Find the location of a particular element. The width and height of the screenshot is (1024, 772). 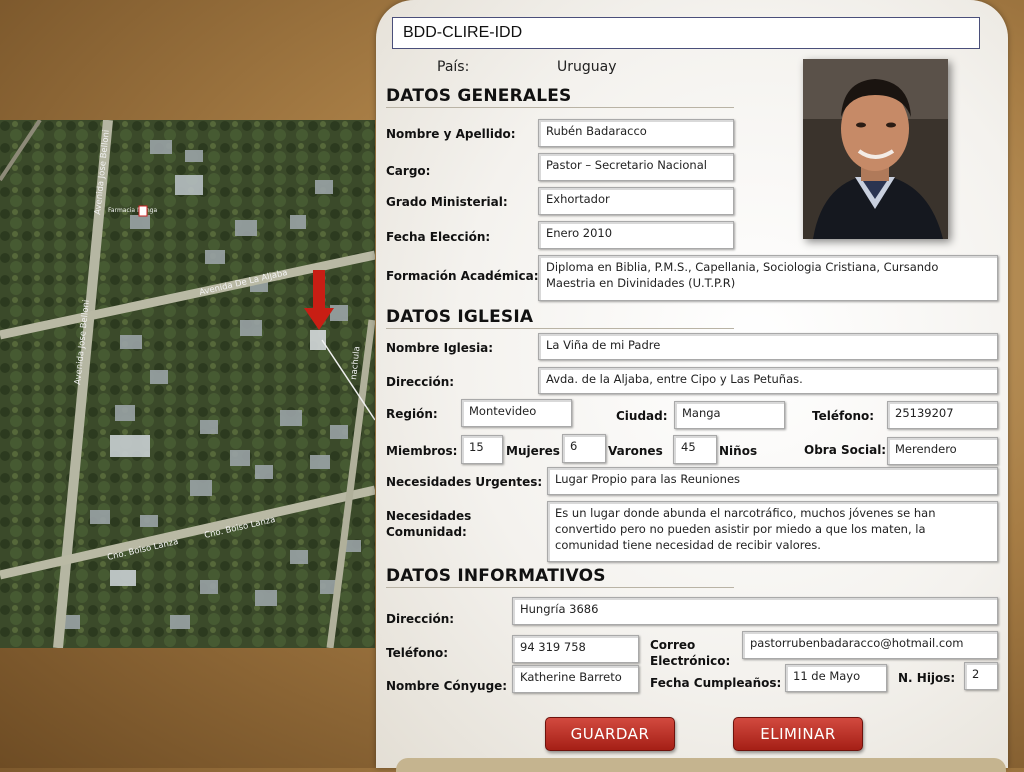

pastor-photo is located at coordinates (875, 149).